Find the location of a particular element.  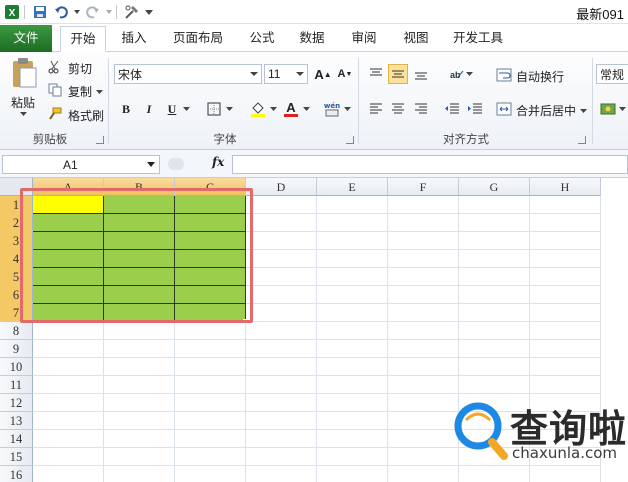

redo-dropdown-icon is located at coordinates (109, 12).